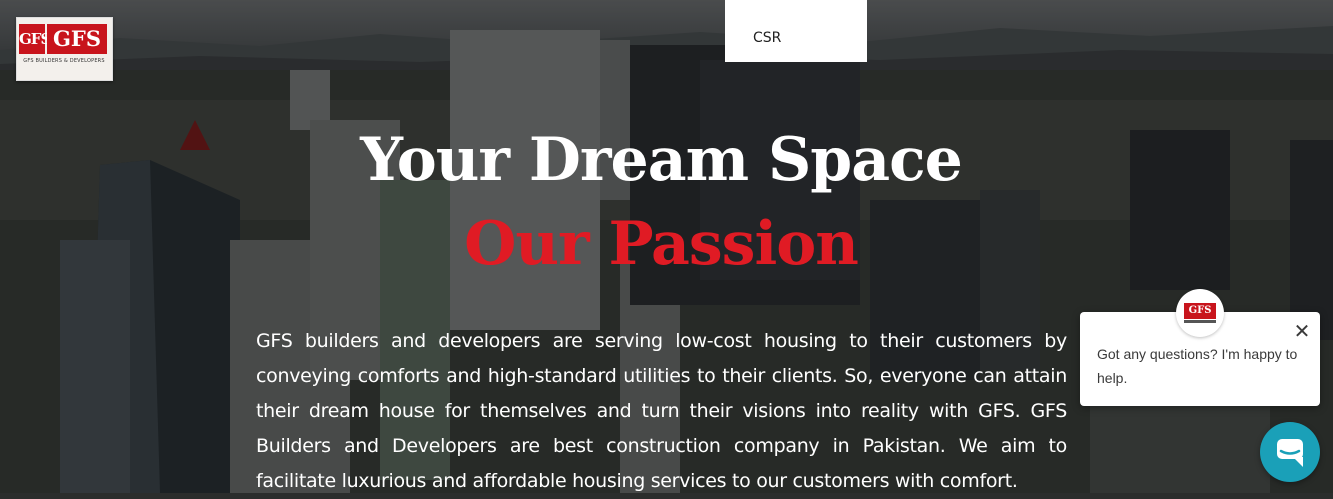 The height and width of the screenshot is (499, 1333). What do you see at coordinates (661, 244) in the screenshot?
I see `hero-subtitle: Our Passion` at bounding box center [661, 244].